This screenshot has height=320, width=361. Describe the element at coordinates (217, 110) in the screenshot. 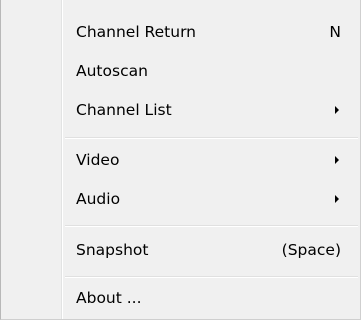

I see `menu-item-channel-list: Channel List` at that location.